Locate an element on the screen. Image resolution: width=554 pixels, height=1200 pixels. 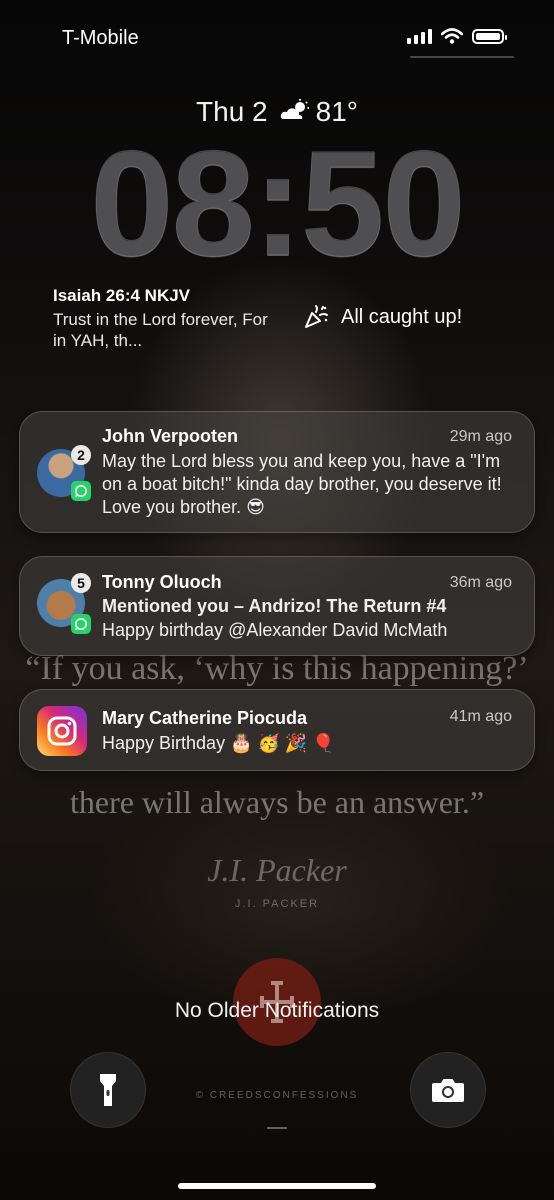
notification-time: 36m ago is located at coordinates (480, 582).